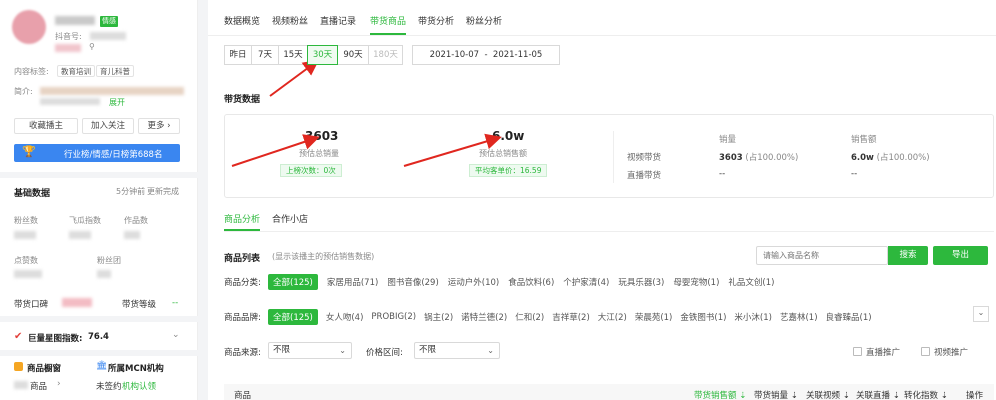 This screenshot has height=400, width=996. I want to click on more-button: 更多 ›, so click(159, 126).